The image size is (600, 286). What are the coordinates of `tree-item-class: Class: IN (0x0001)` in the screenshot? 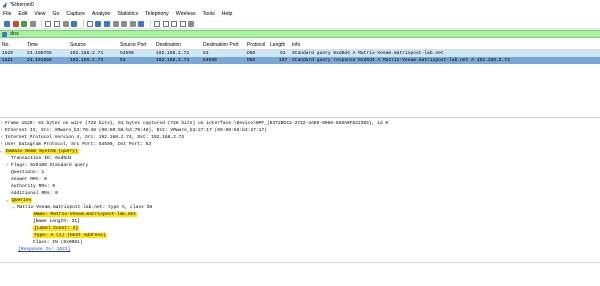 It's located at (58, 242).